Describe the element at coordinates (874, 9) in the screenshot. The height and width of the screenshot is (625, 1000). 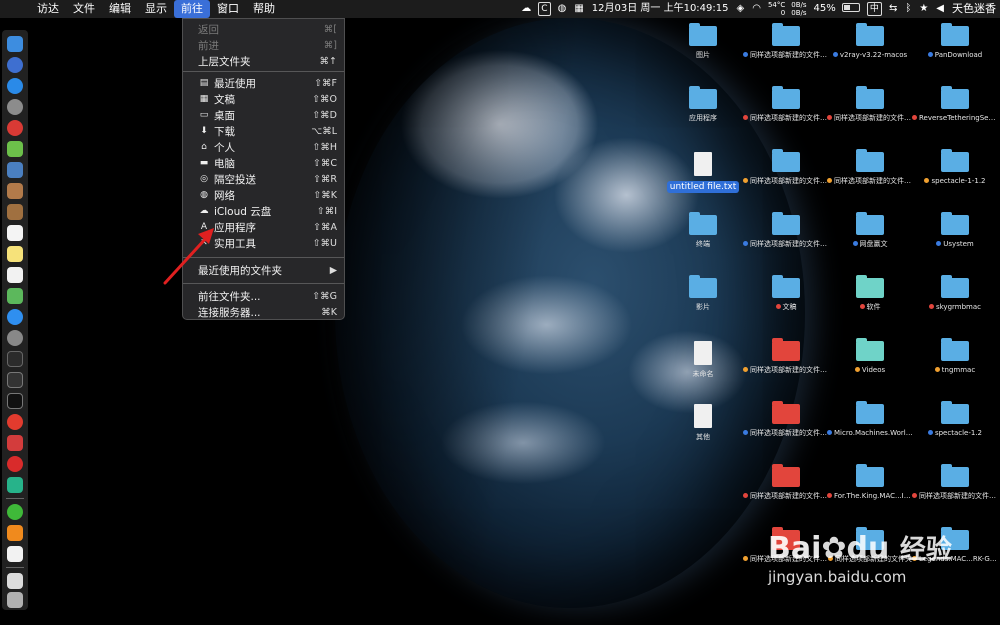
I see `input-method-indicator: 中` at that location.